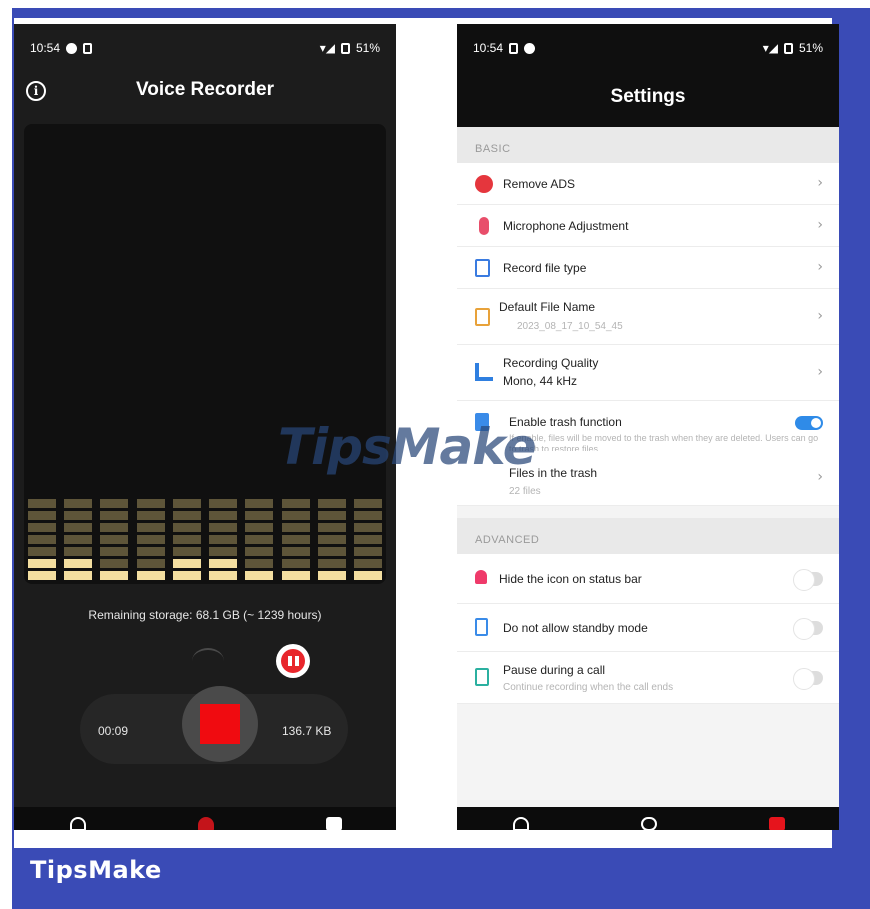 Image resolution: width=870 pixels, height=909 pixels. Describe the element at coordinates (113, 731) in the screenshot. I see `elapsed-time: 00:09` at that location.